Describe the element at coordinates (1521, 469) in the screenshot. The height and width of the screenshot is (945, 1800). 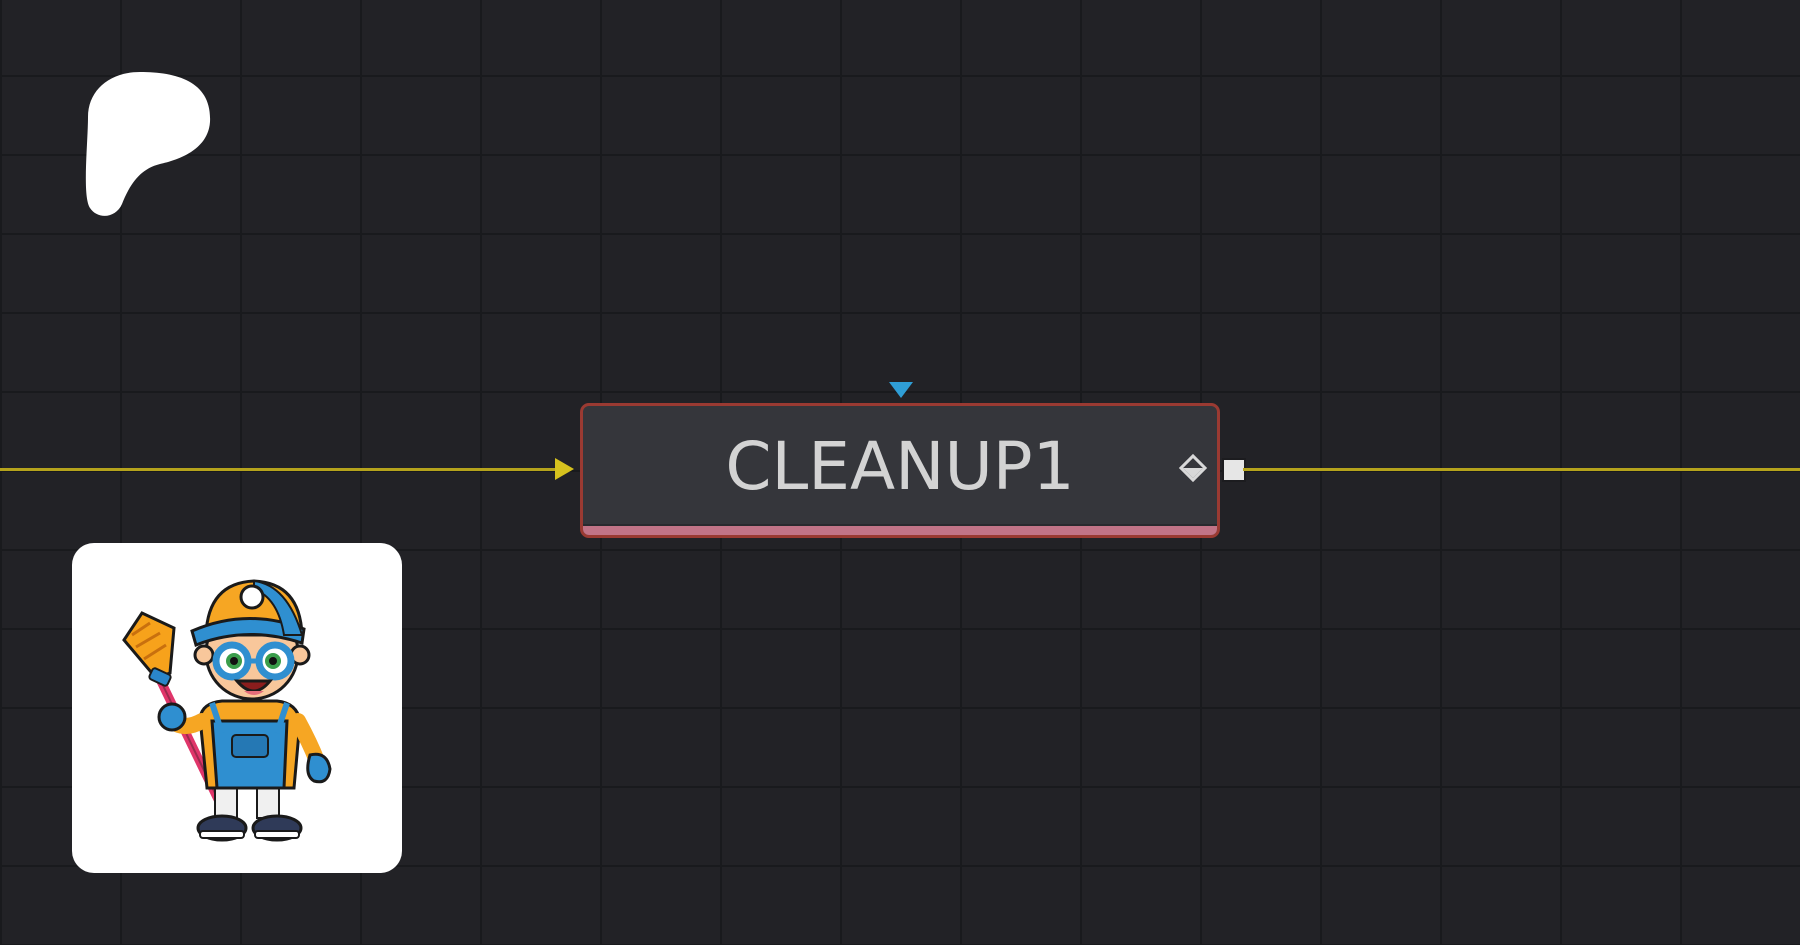
I see `output-connection-wire` at that location.